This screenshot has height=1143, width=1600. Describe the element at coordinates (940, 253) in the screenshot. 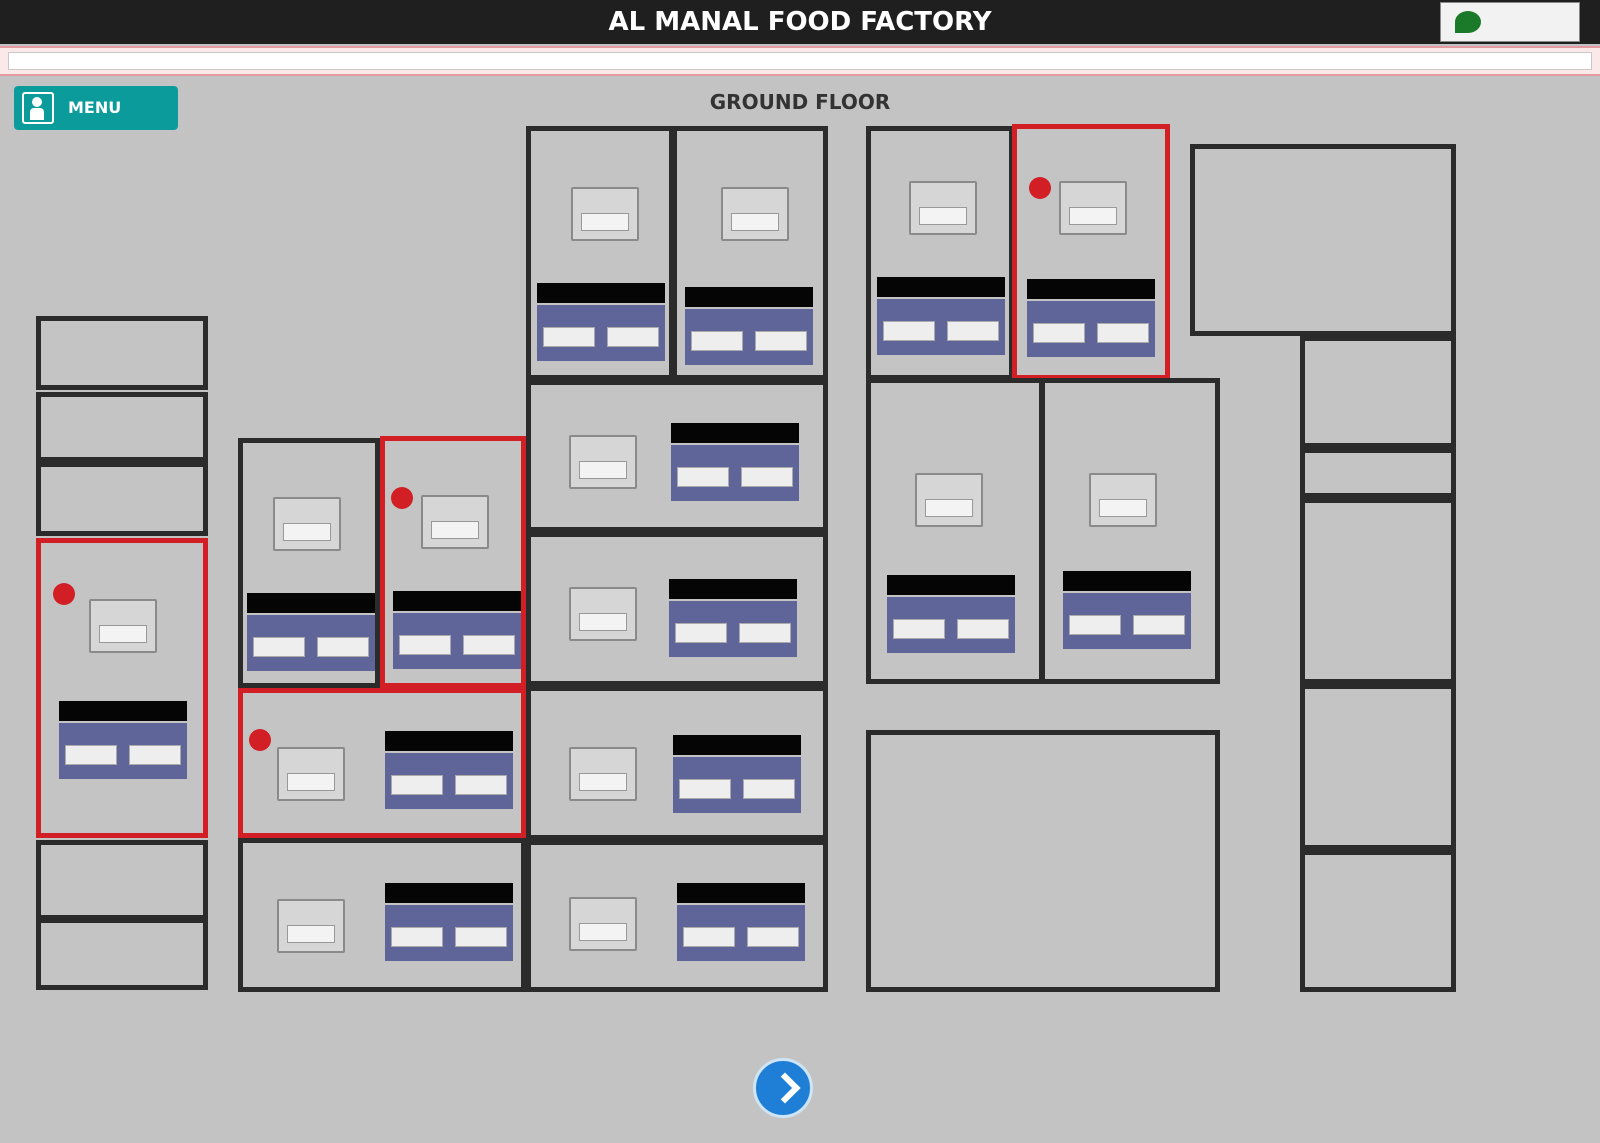

I see `freezer-room` at that location.